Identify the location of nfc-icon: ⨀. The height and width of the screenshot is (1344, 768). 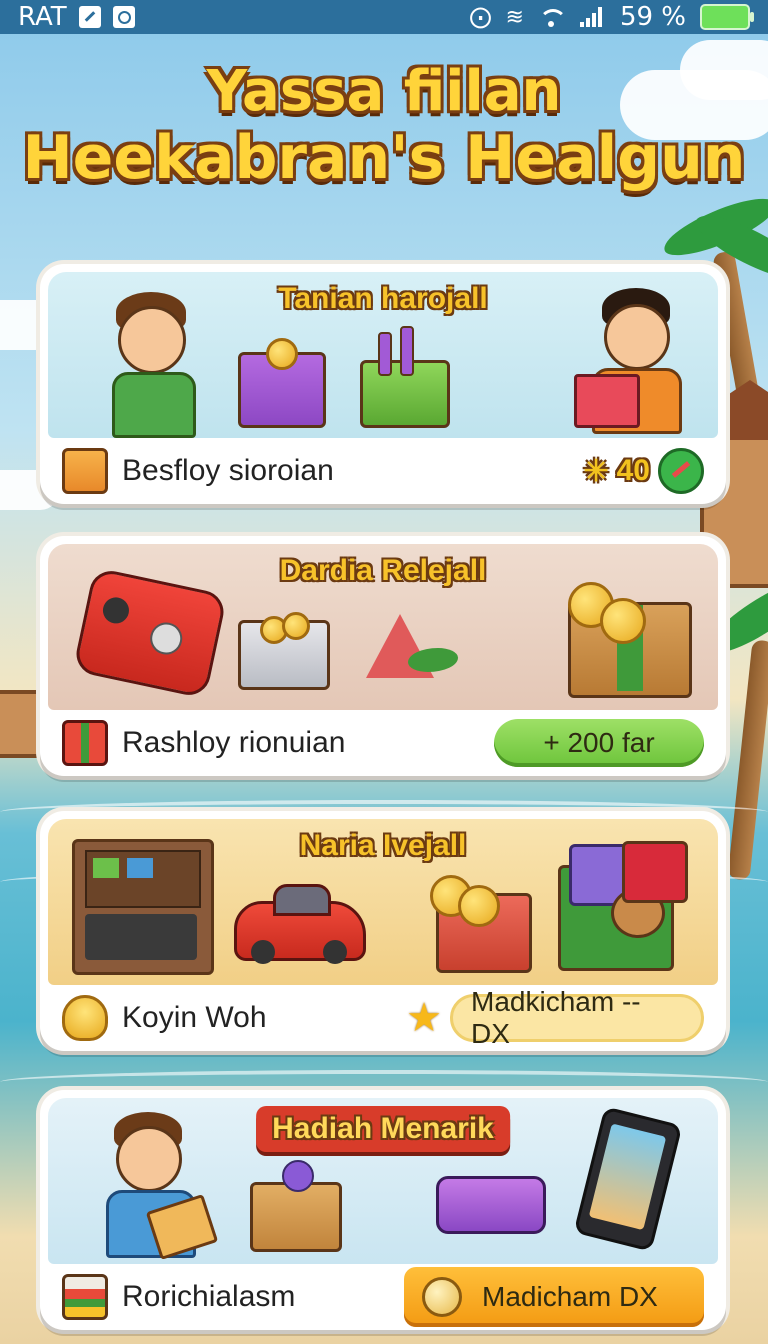
(480, 17).